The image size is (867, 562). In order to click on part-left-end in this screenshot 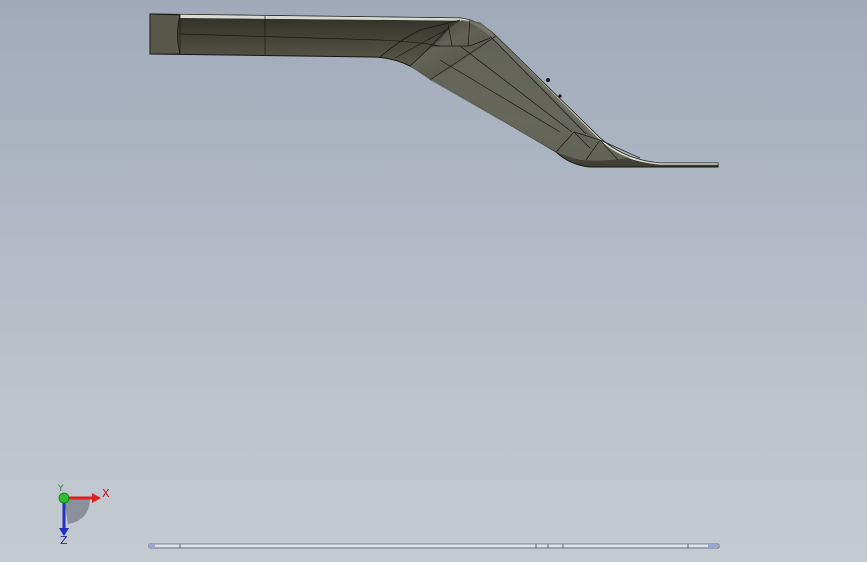, I will do `click(165, 34)`.